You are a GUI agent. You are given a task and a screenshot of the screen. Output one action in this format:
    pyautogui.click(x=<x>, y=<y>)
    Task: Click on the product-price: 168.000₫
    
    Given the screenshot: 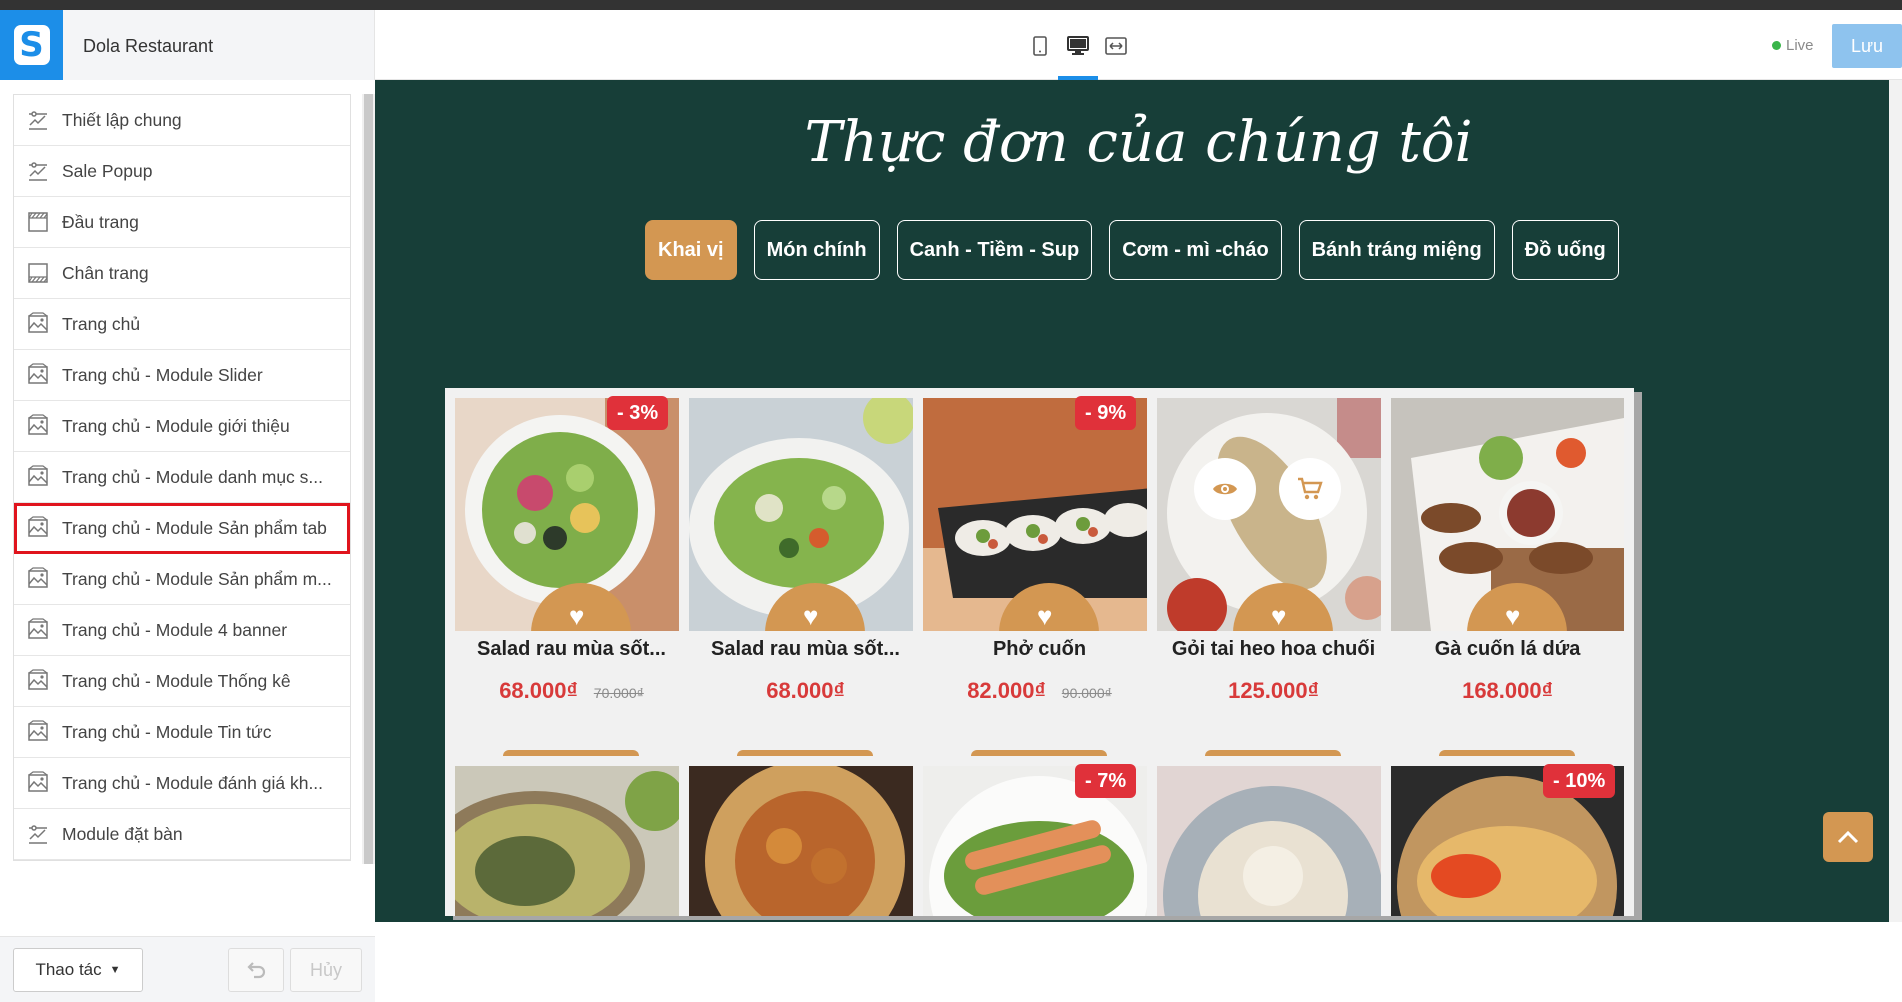 What is the action you would take?
    pyautogui.click(x=1507, y=690)
    